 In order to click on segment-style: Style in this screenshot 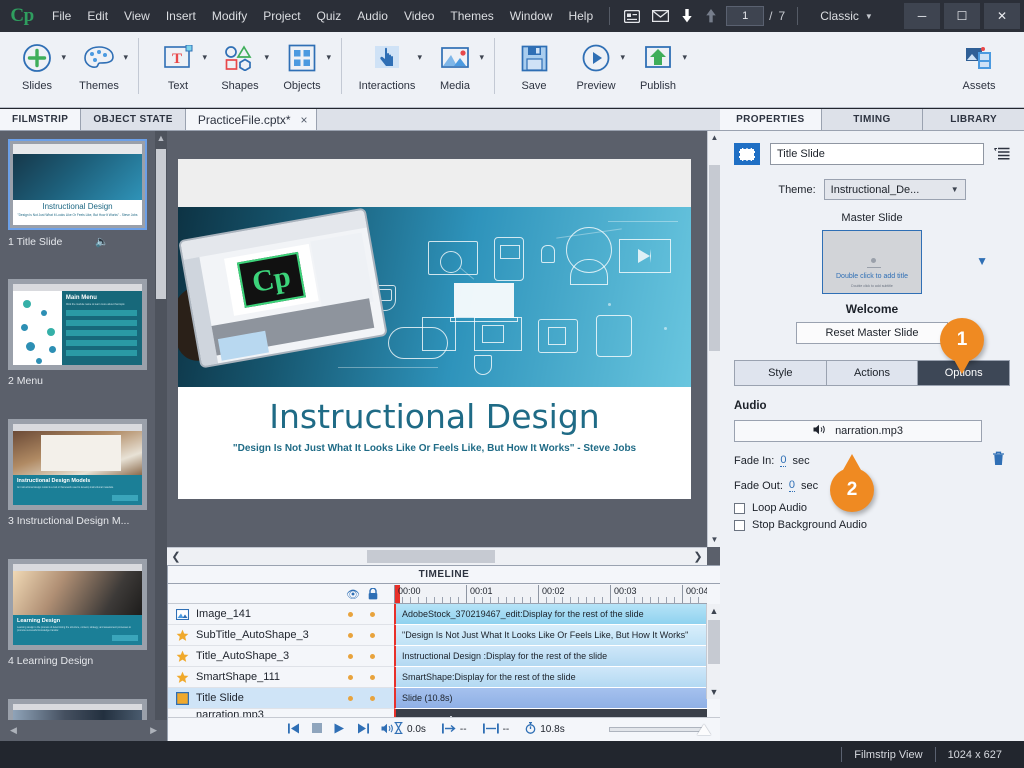, I will do `click(780, 373)`.